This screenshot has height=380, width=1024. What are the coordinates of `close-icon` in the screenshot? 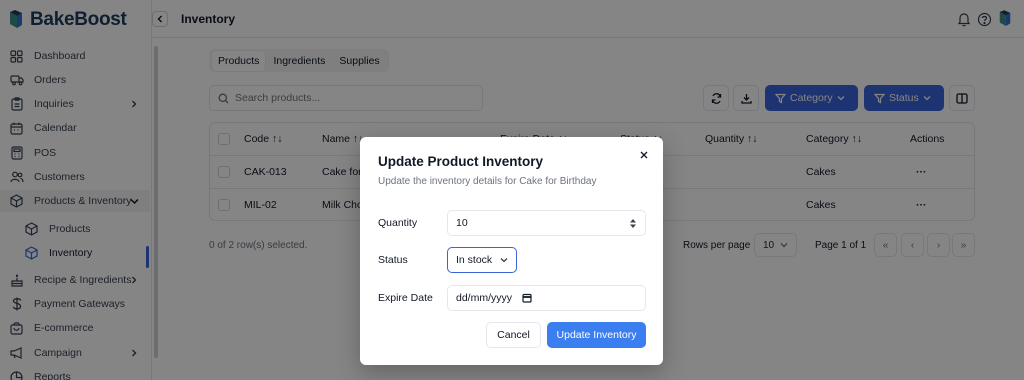 It's located at (644, 155).